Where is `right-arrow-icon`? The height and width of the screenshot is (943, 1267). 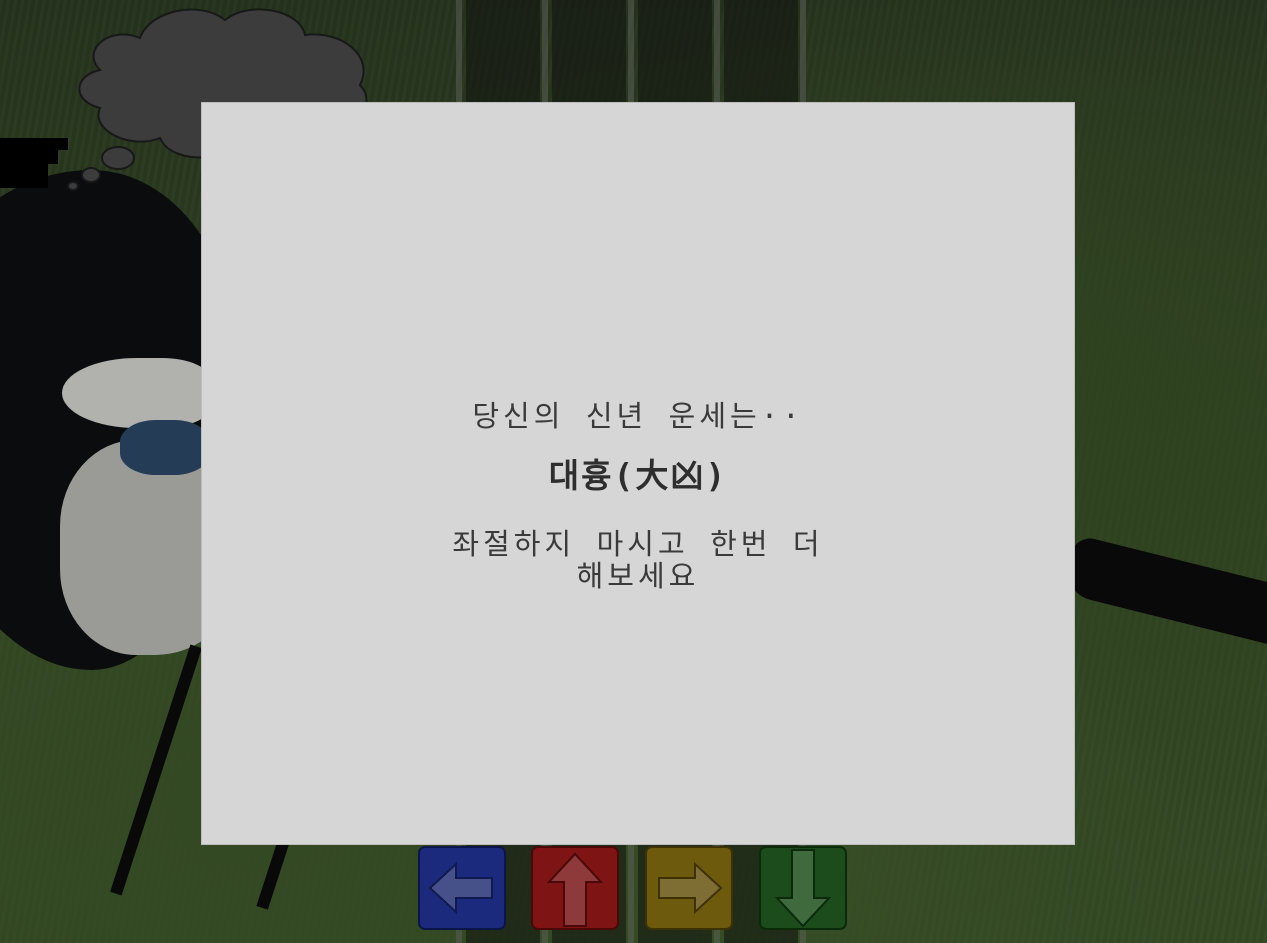 right-arrow-icon is located at coordinates (689, 888).